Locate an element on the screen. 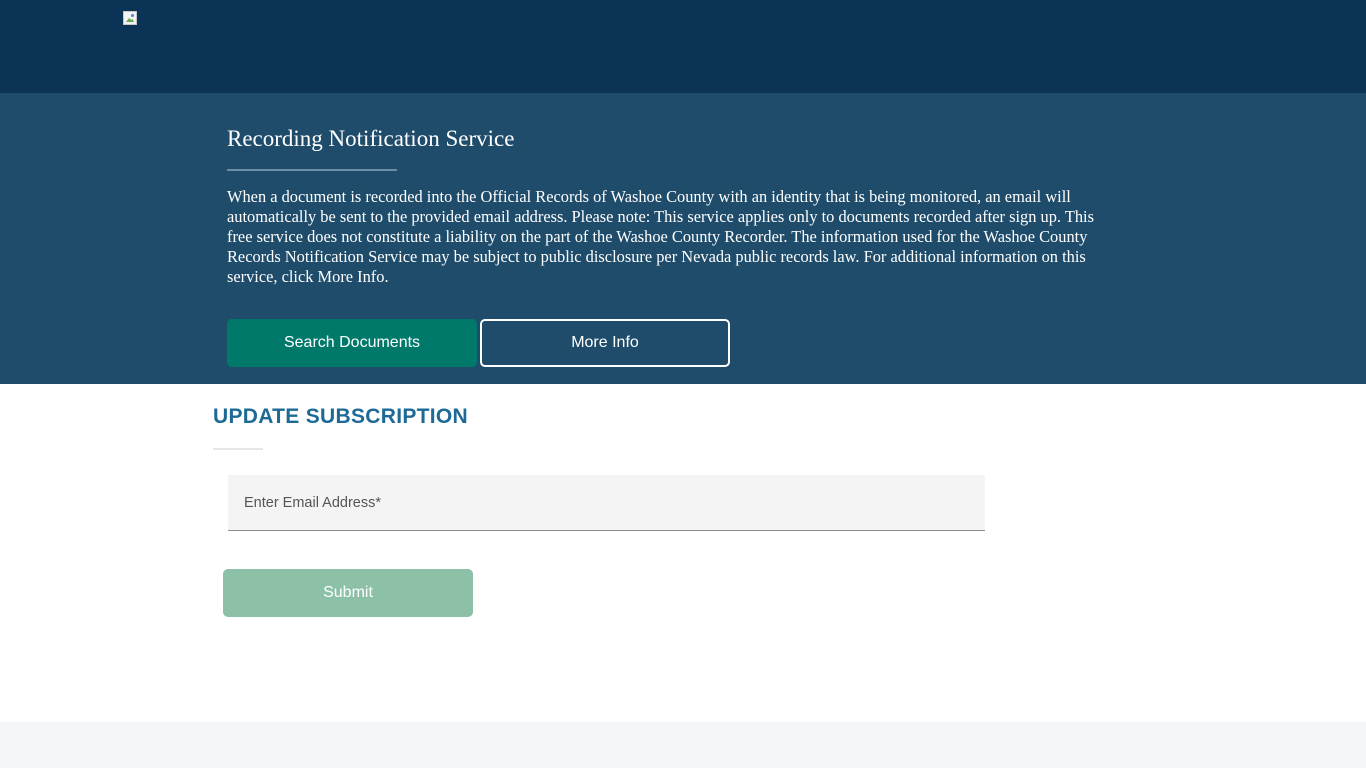  search-documents-button: Search Documents is located at coordinates (352, 343).